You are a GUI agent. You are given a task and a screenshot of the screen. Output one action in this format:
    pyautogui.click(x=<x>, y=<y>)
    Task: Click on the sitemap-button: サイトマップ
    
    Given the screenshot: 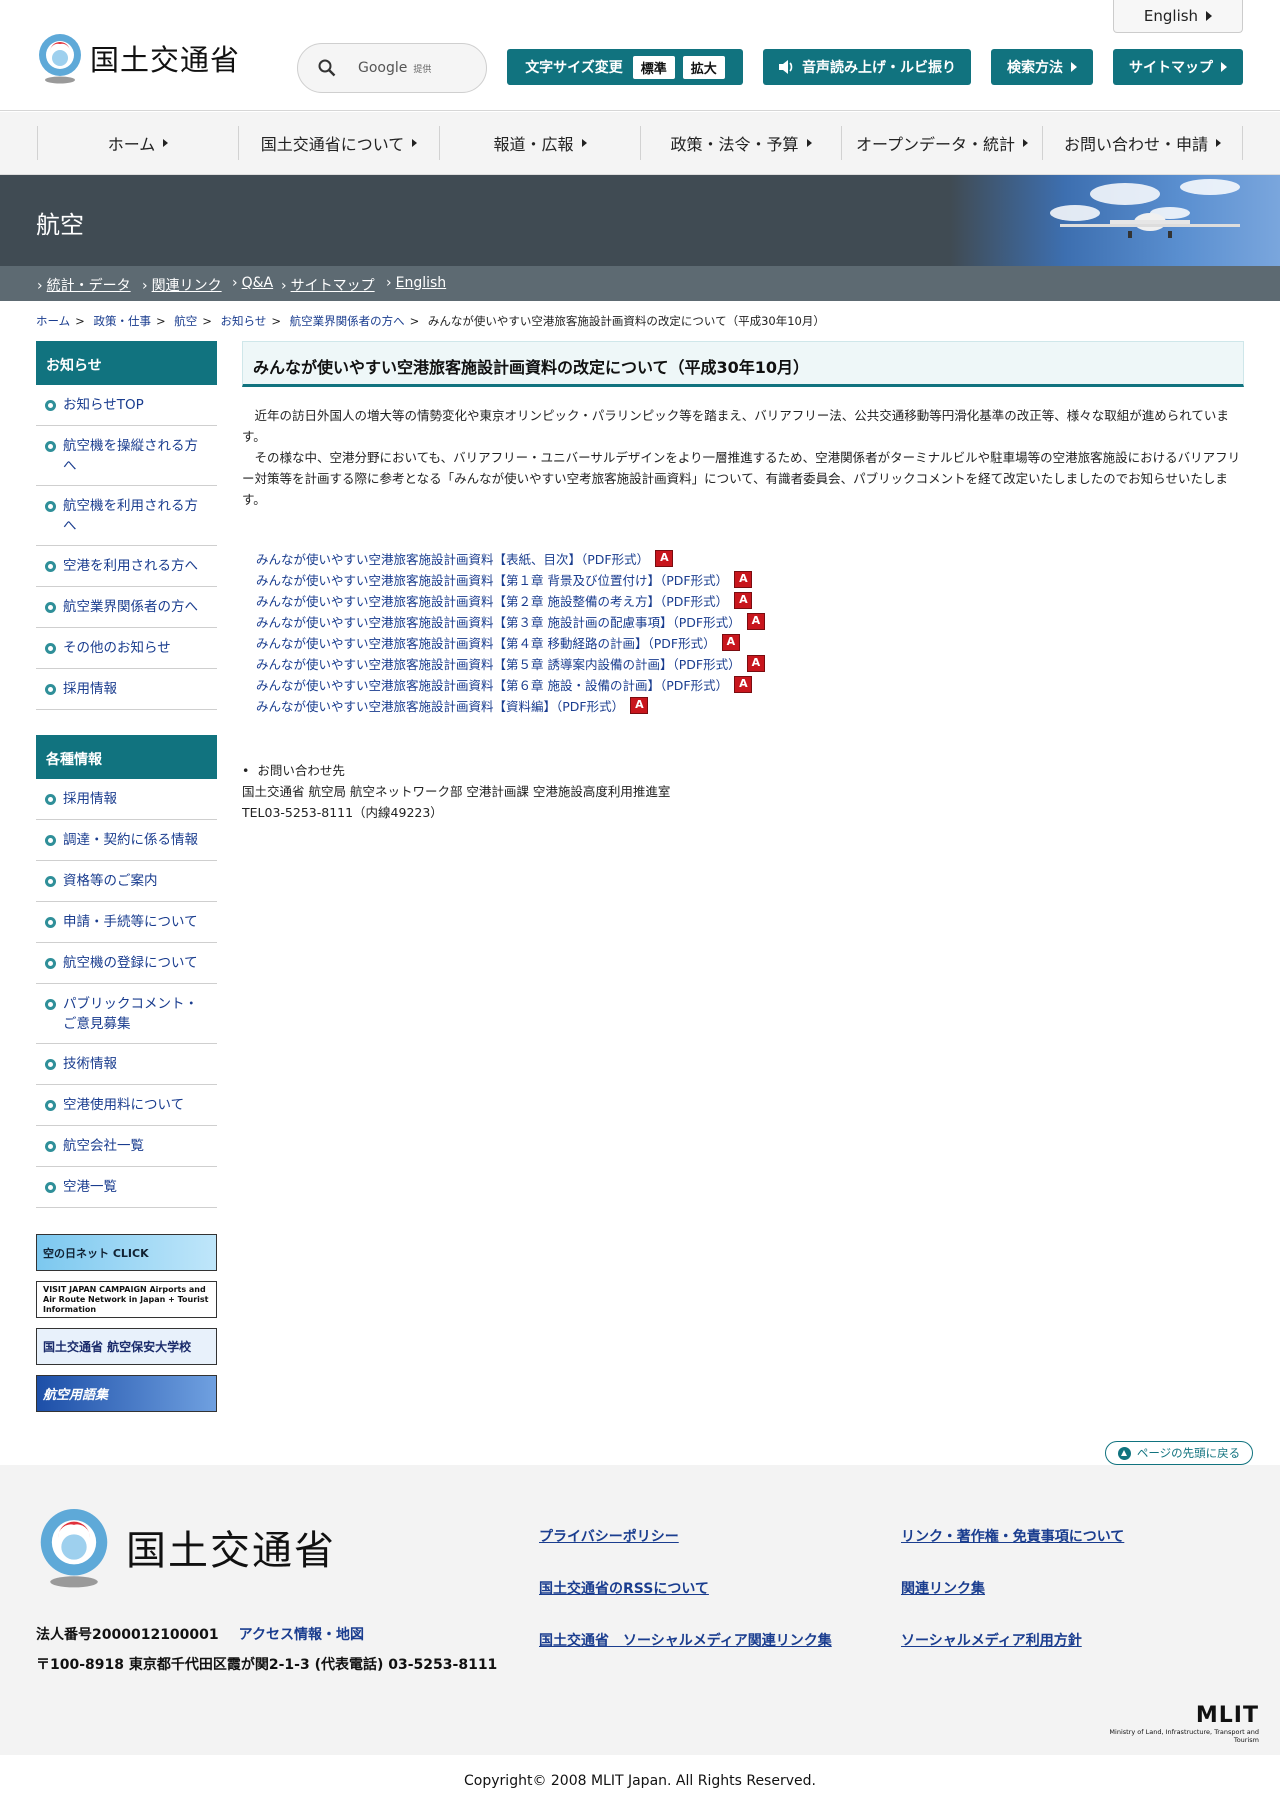 What is the action you would take?
    pyautogui.click(x=1178, y=67)
    